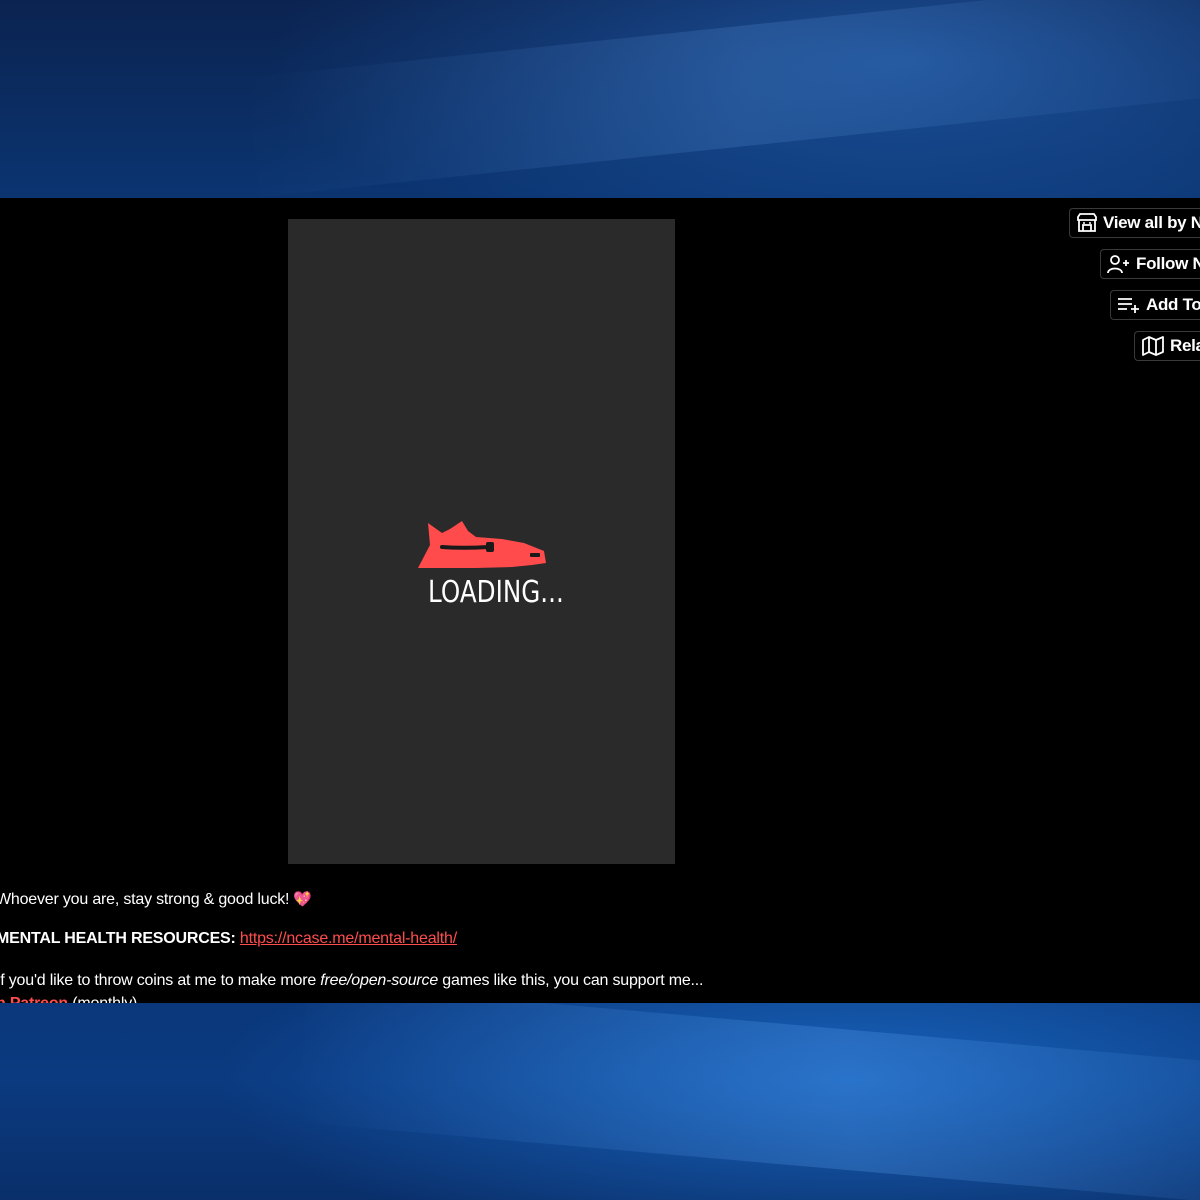 This screenshot has height=1200, width=1200. I want to click on map-icon, so click(1153, 346).